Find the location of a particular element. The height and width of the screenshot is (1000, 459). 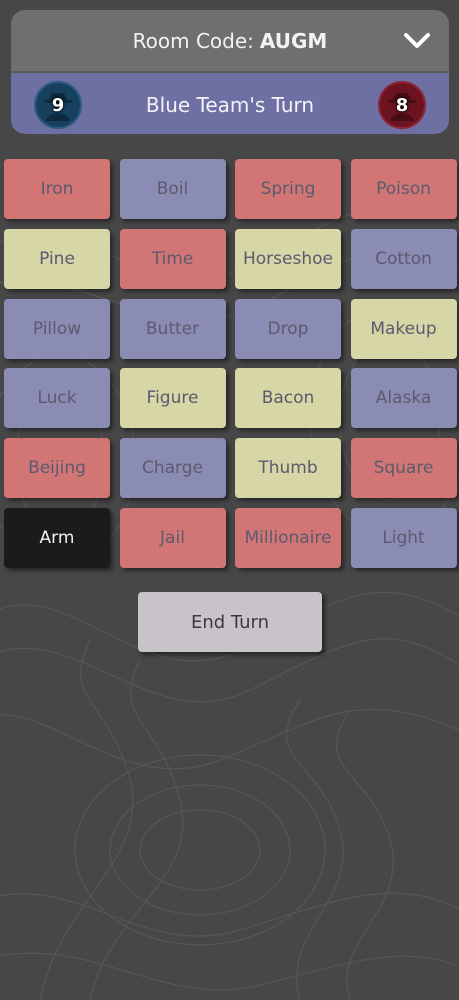

word-card: Millionaire is located at coordinates (288, 537).